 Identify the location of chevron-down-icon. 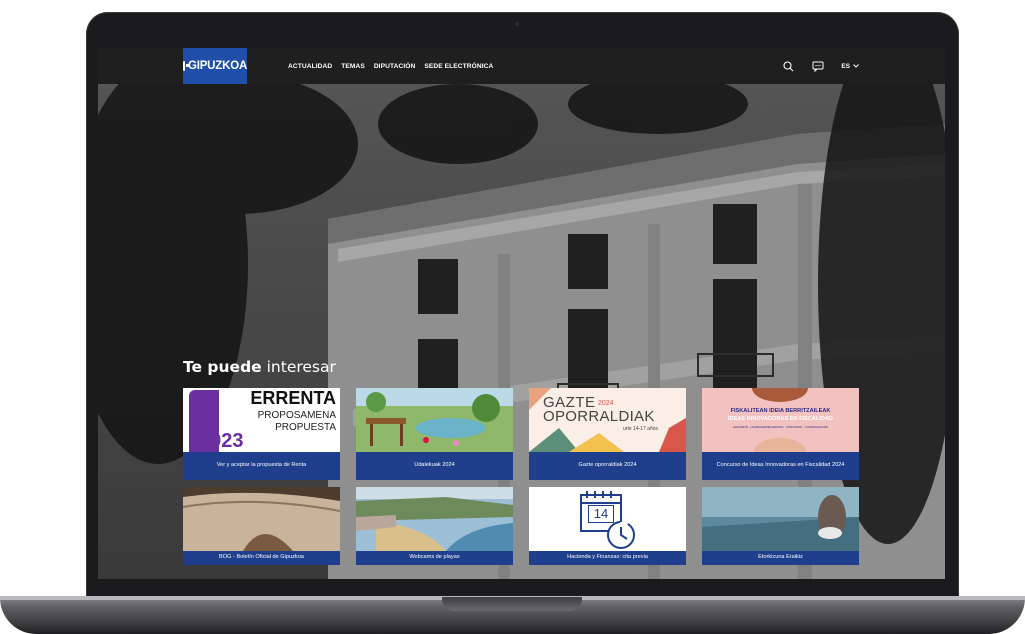
(856, 66).